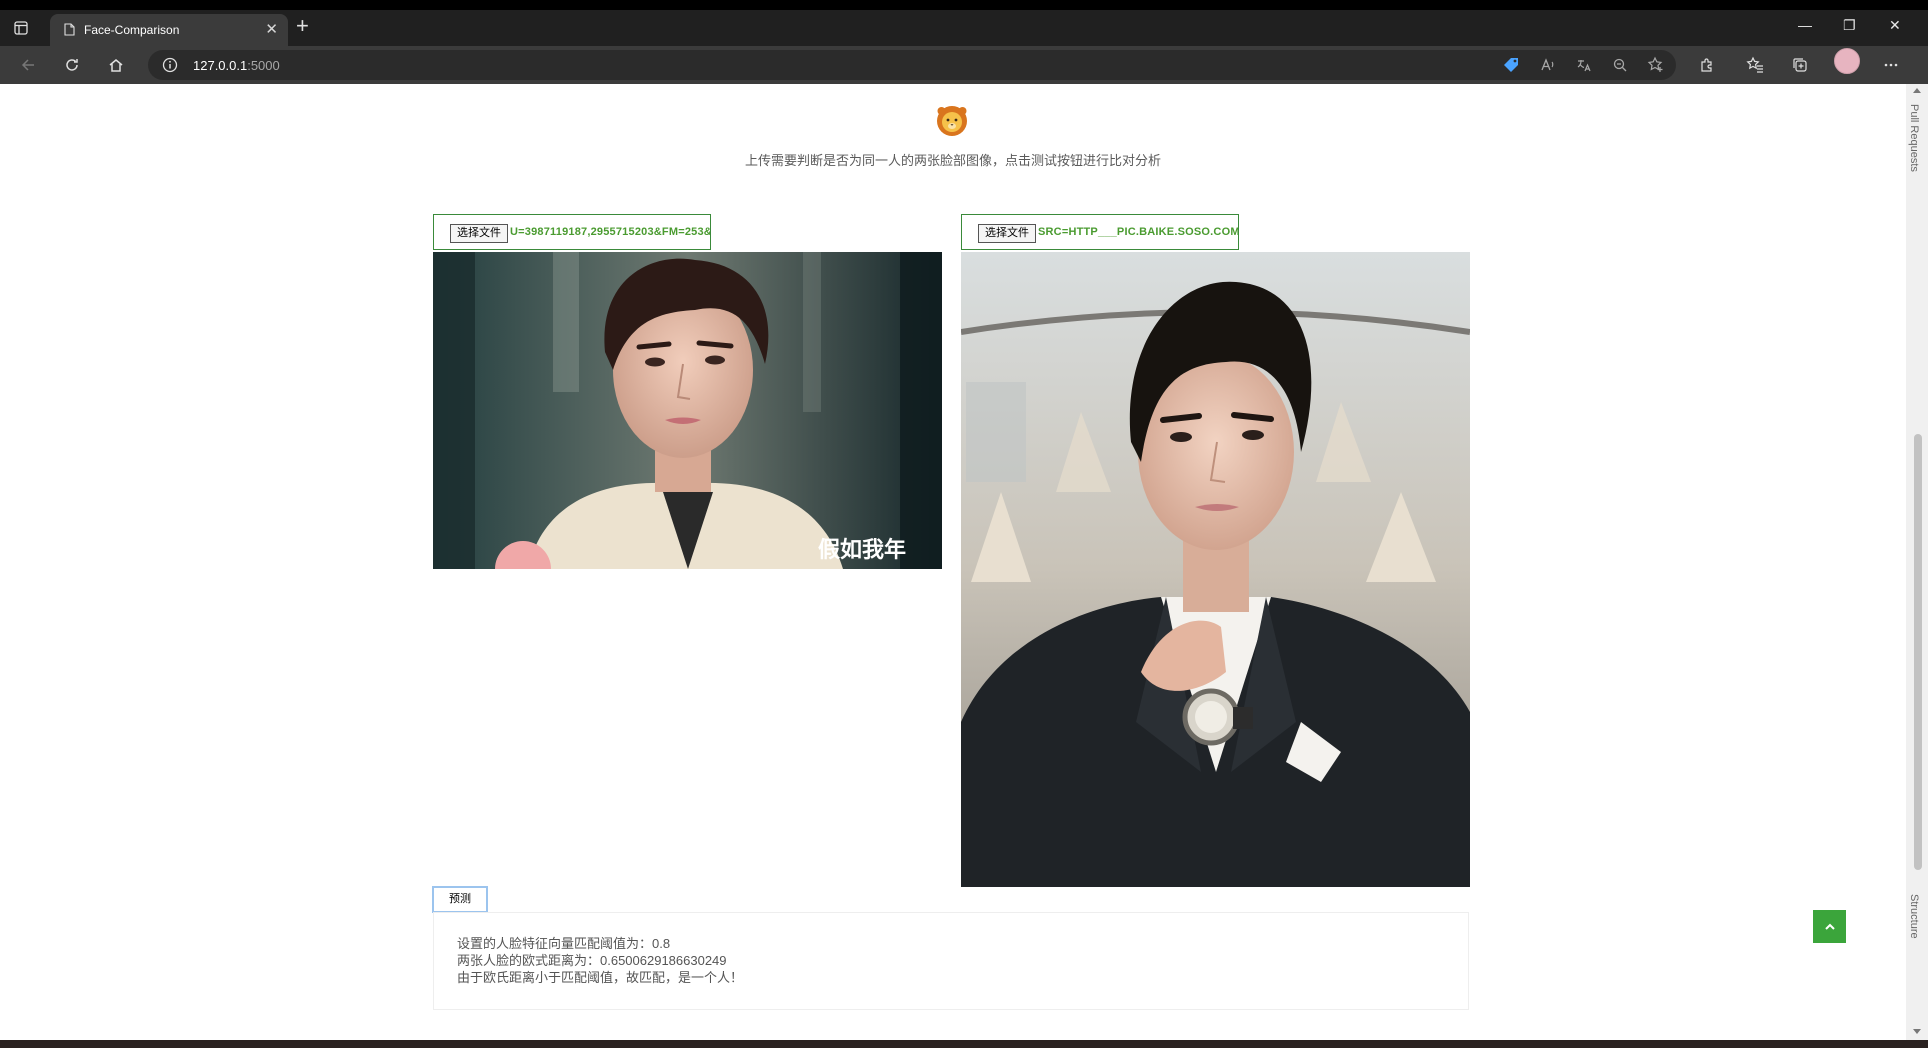 The width and height of the screenshot is (1928, 1048). I want to click on shopping-tag-icon, so click(1511, 65).